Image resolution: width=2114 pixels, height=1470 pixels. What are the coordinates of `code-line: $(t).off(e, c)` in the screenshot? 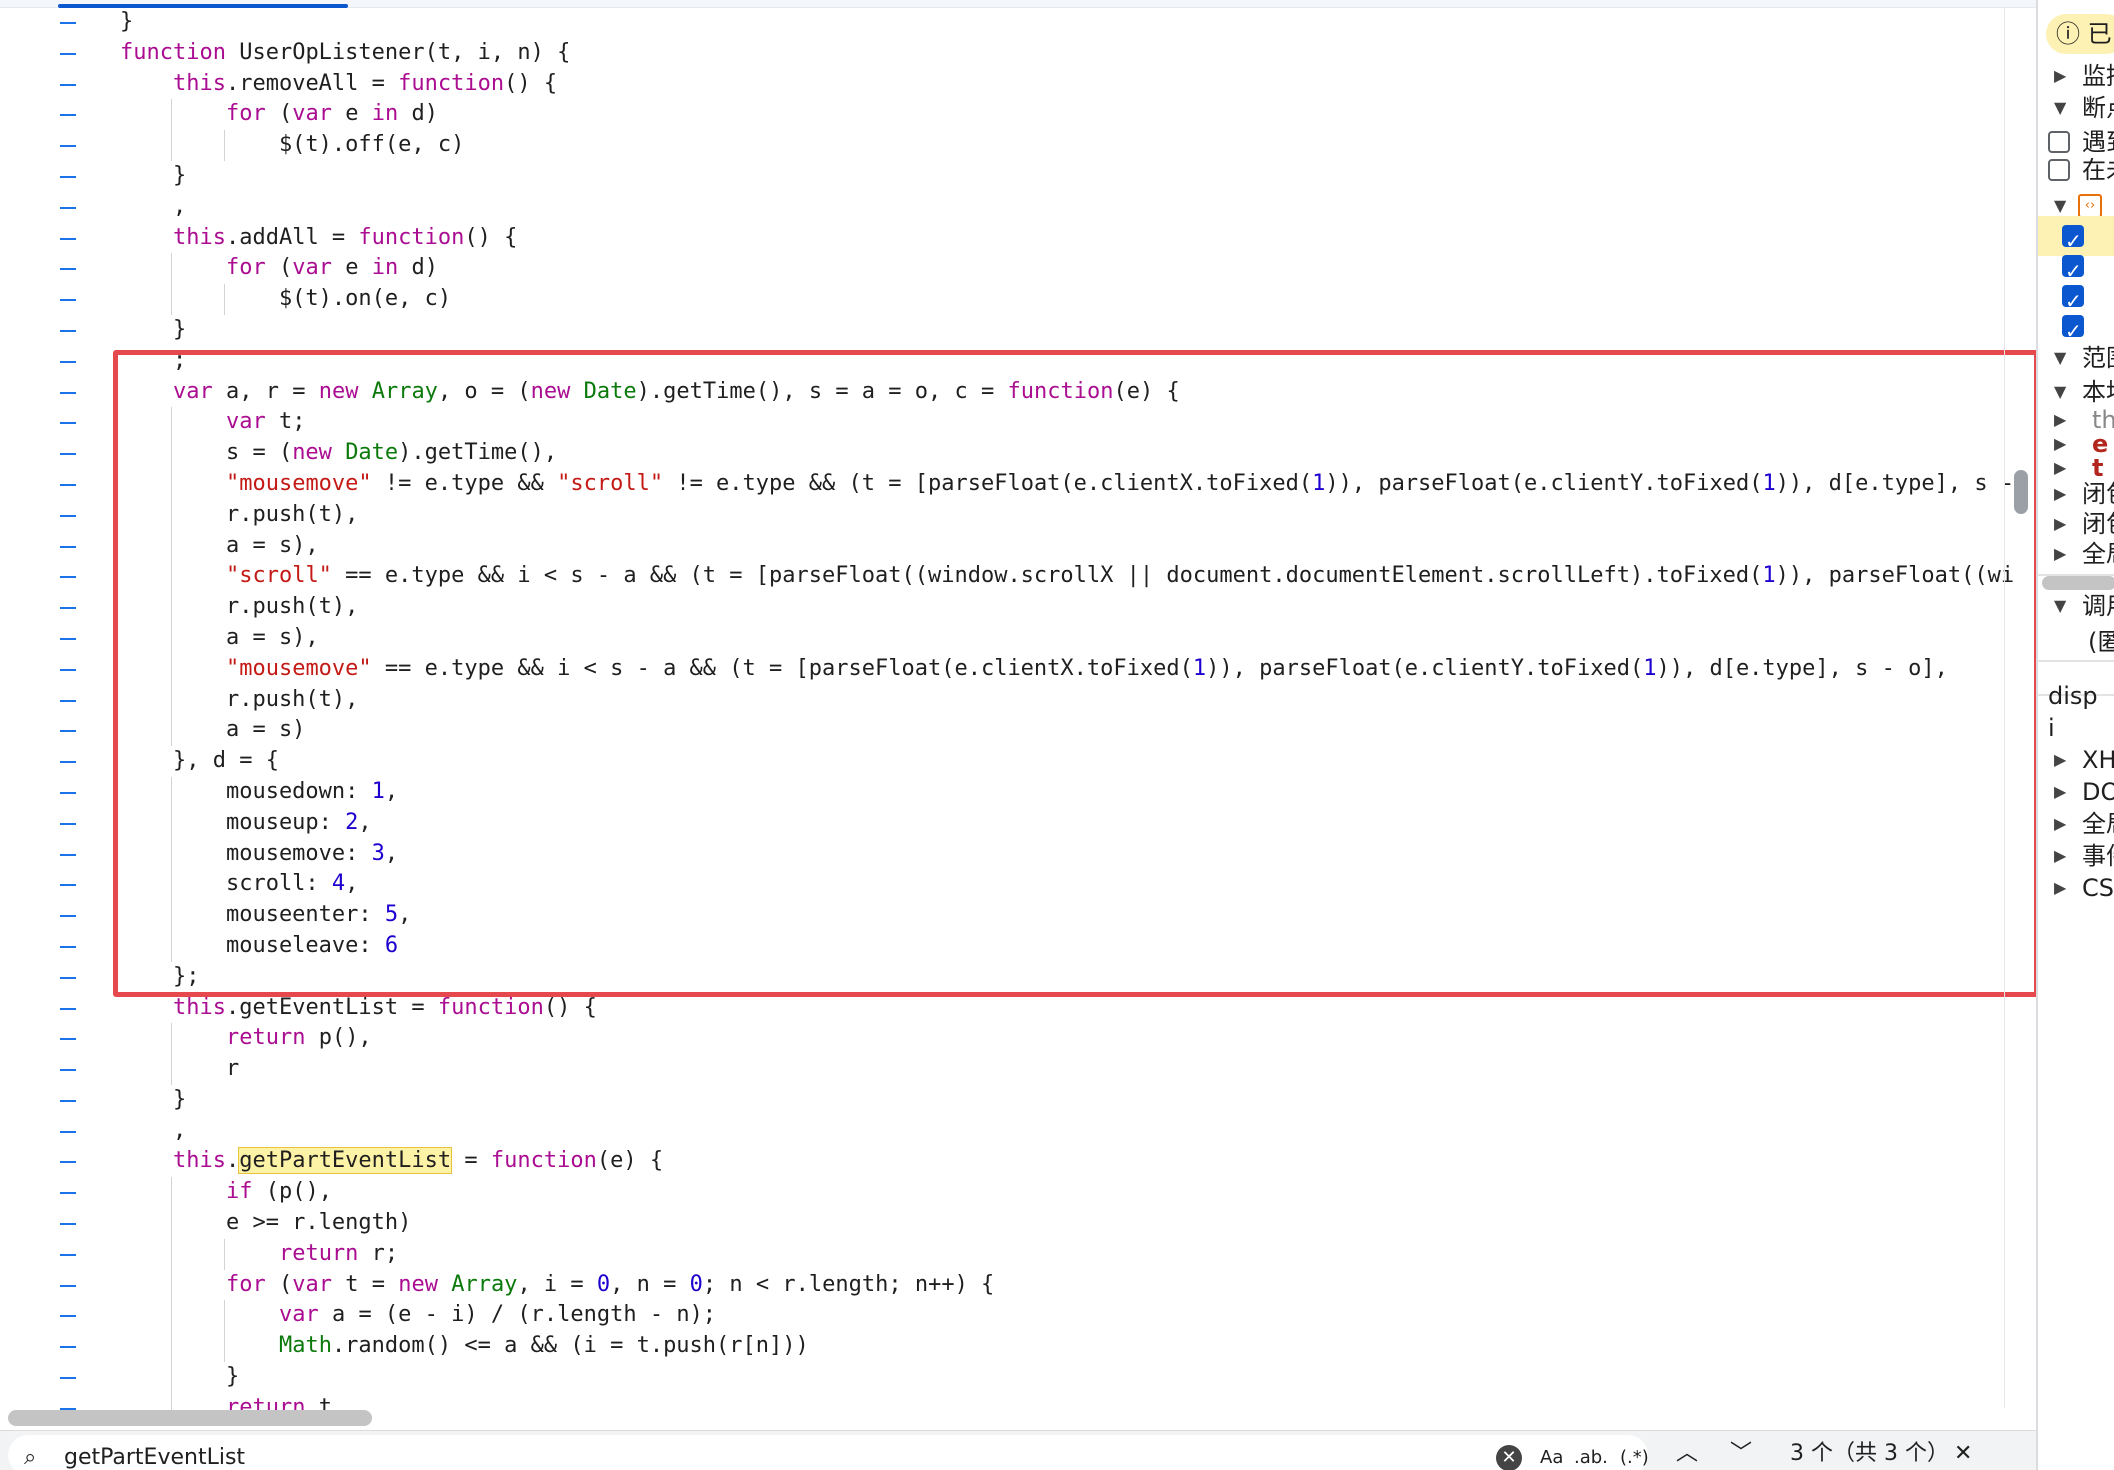 It's located at (1000, 145).